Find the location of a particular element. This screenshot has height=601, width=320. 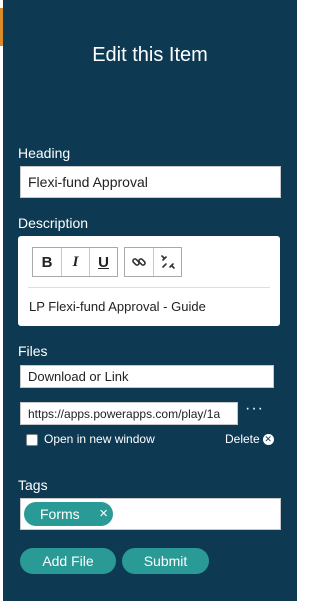

tags-input: Forms × is located at coordinates (150, 514).